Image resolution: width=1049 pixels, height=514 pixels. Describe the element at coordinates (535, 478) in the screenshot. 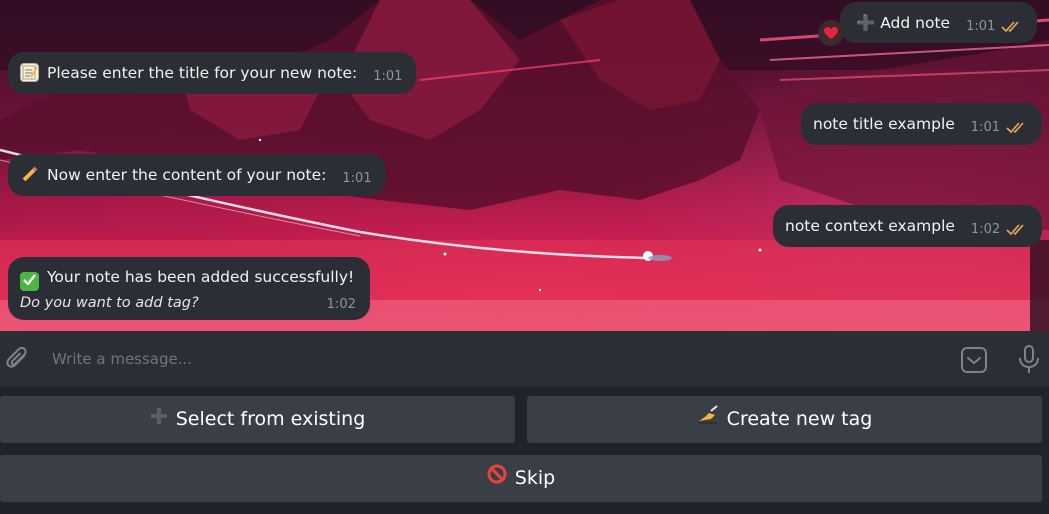

I see `button-label: Skip` at that location.